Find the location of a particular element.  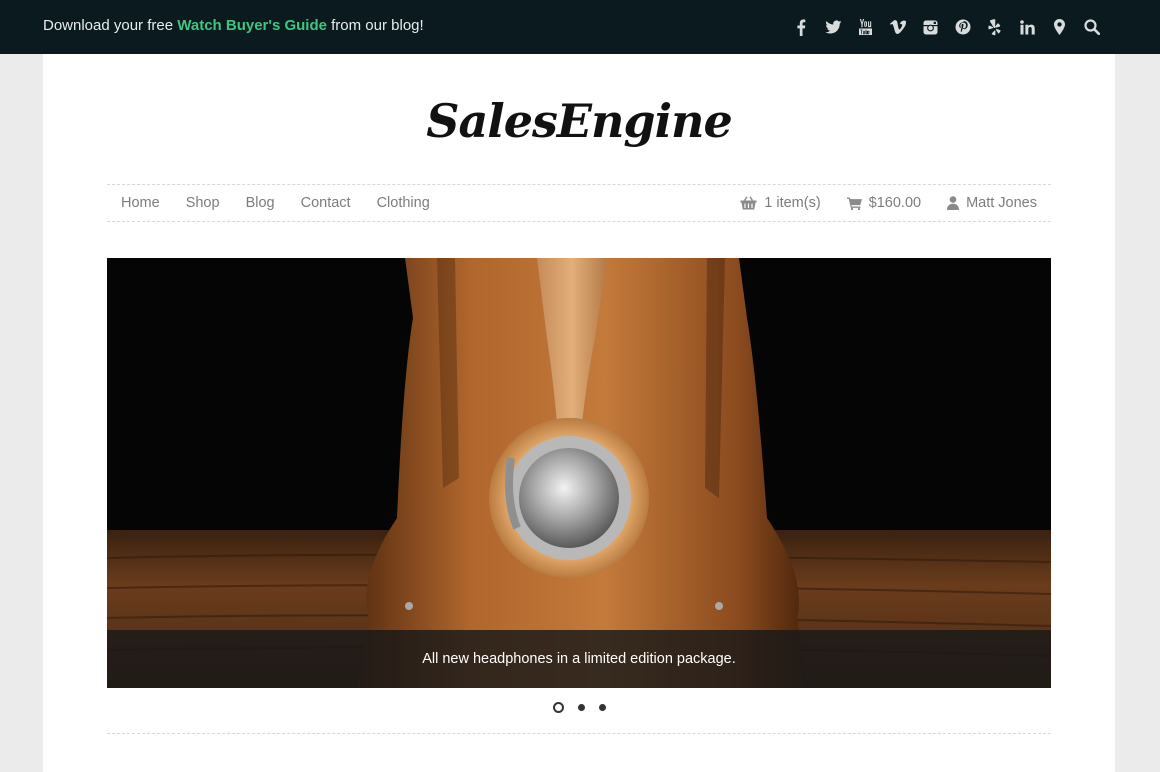

nav-menu: Home Shop Blog Contact Clothing is located at coordinates (275, 203).